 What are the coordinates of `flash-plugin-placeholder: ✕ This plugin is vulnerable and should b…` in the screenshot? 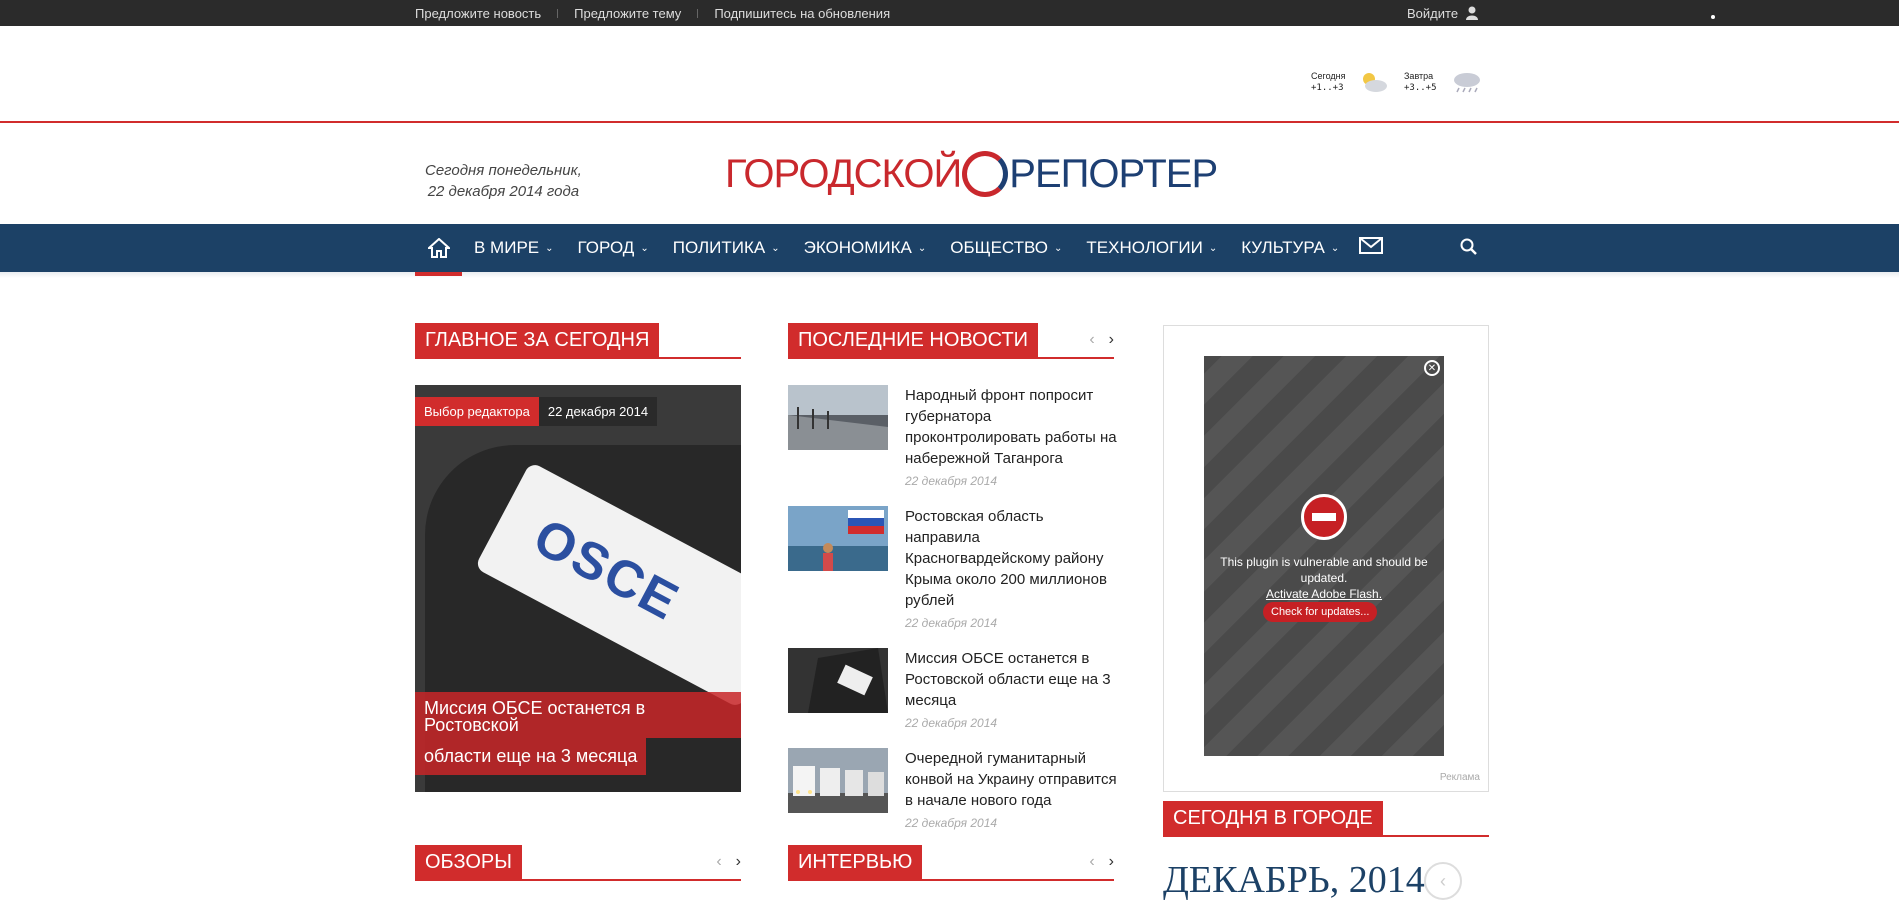 It's located at (1324, 556).